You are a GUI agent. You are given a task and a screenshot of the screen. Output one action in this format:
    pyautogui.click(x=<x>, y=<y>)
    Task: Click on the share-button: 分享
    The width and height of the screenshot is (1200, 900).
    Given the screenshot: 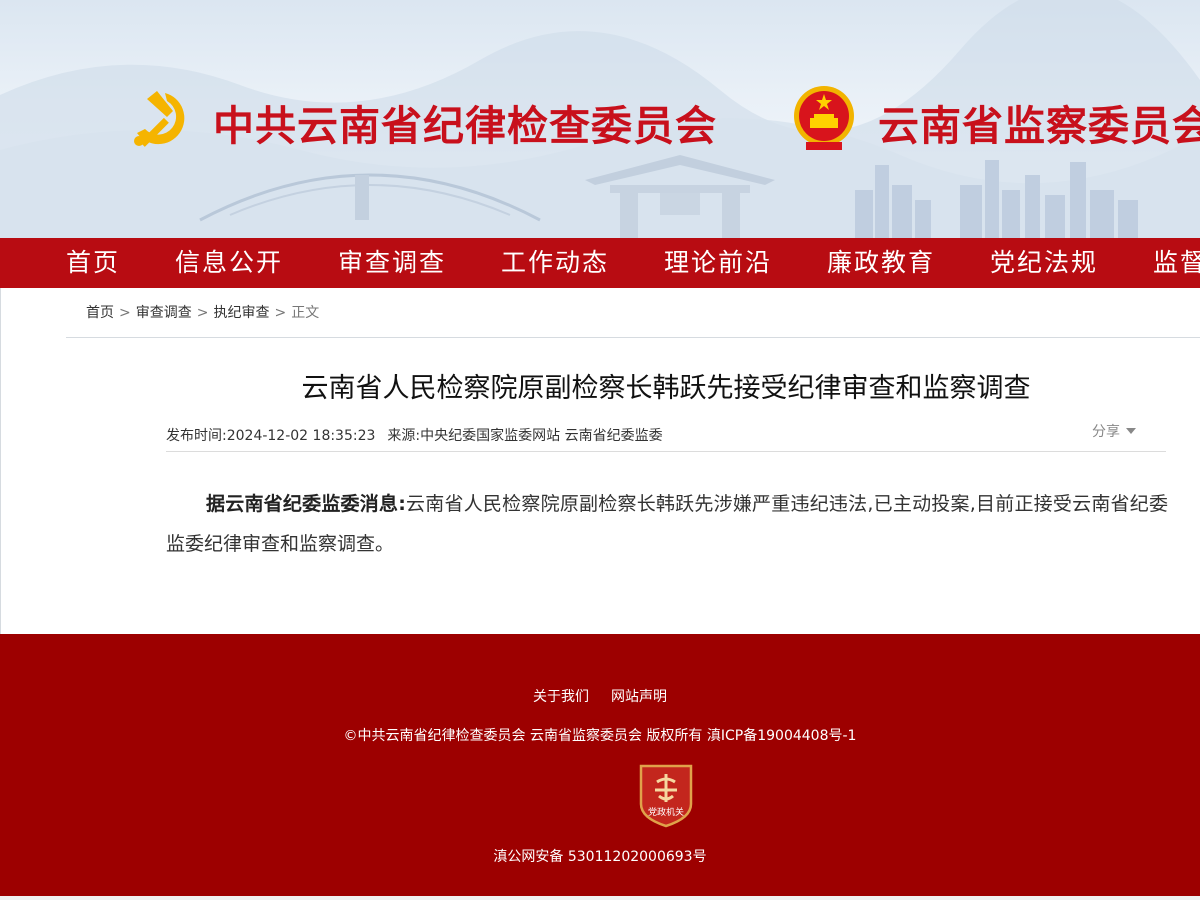 What is the action you would take?
    pyautogui.click(x=1114, y=431)
    